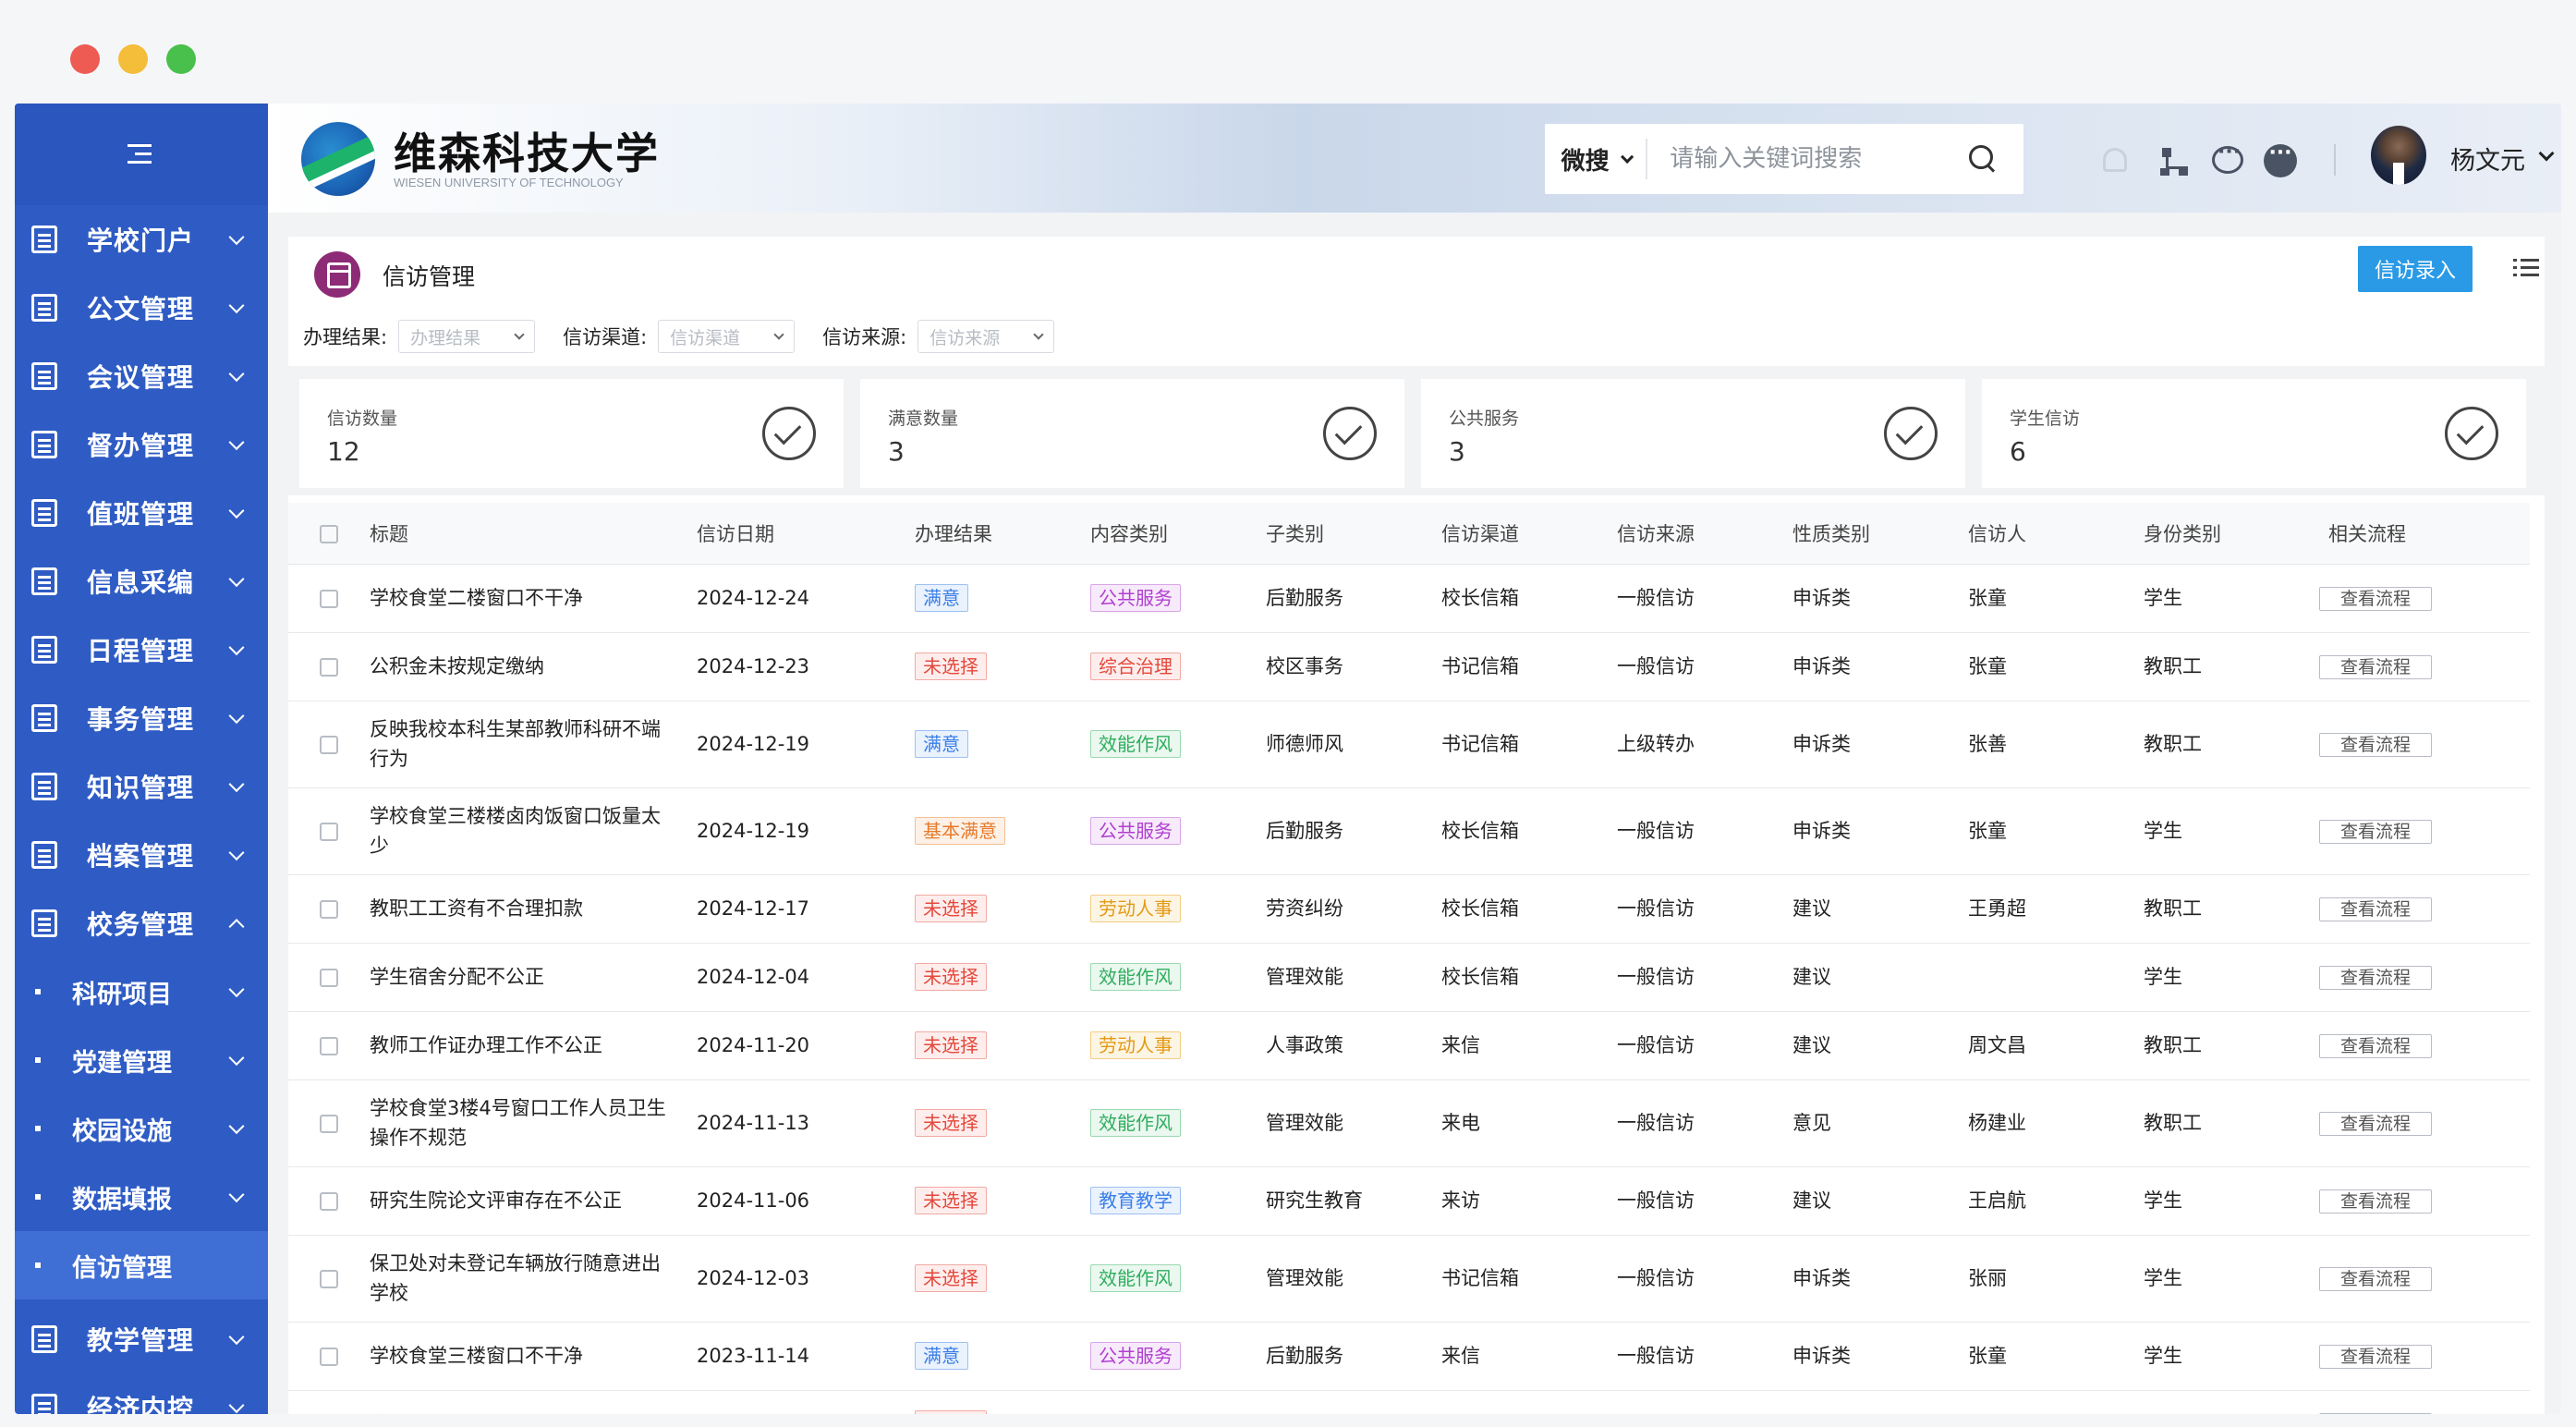 This screenshot has width=2576, height=1427. I want to click on sidebar-toggle, so click(141, 154).